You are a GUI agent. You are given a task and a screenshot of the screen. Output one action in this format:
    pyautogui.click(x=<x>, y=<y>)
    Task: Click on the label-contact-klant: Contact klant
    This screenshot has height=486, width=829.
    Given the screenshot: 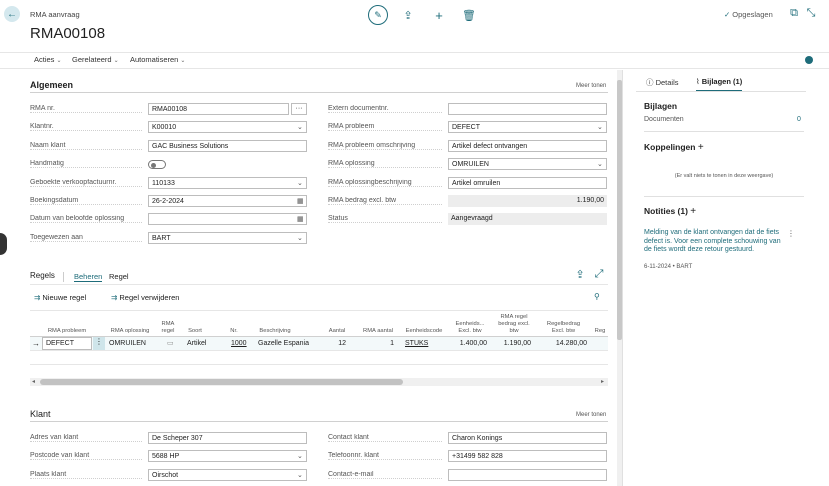 What is the action you would take?
    pyautogui.click(x=385, y=438)
    